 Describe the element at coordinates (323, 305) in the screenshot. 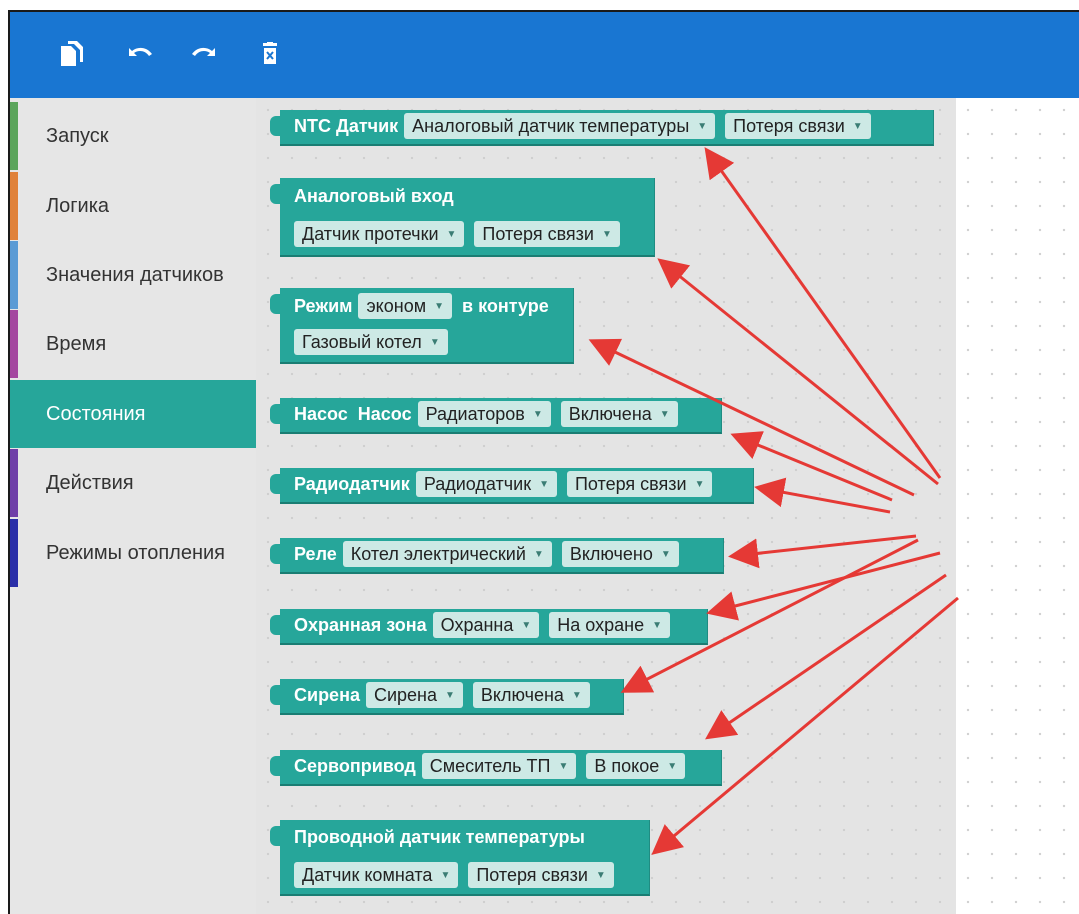

I see `block-title: Режим` at that location.